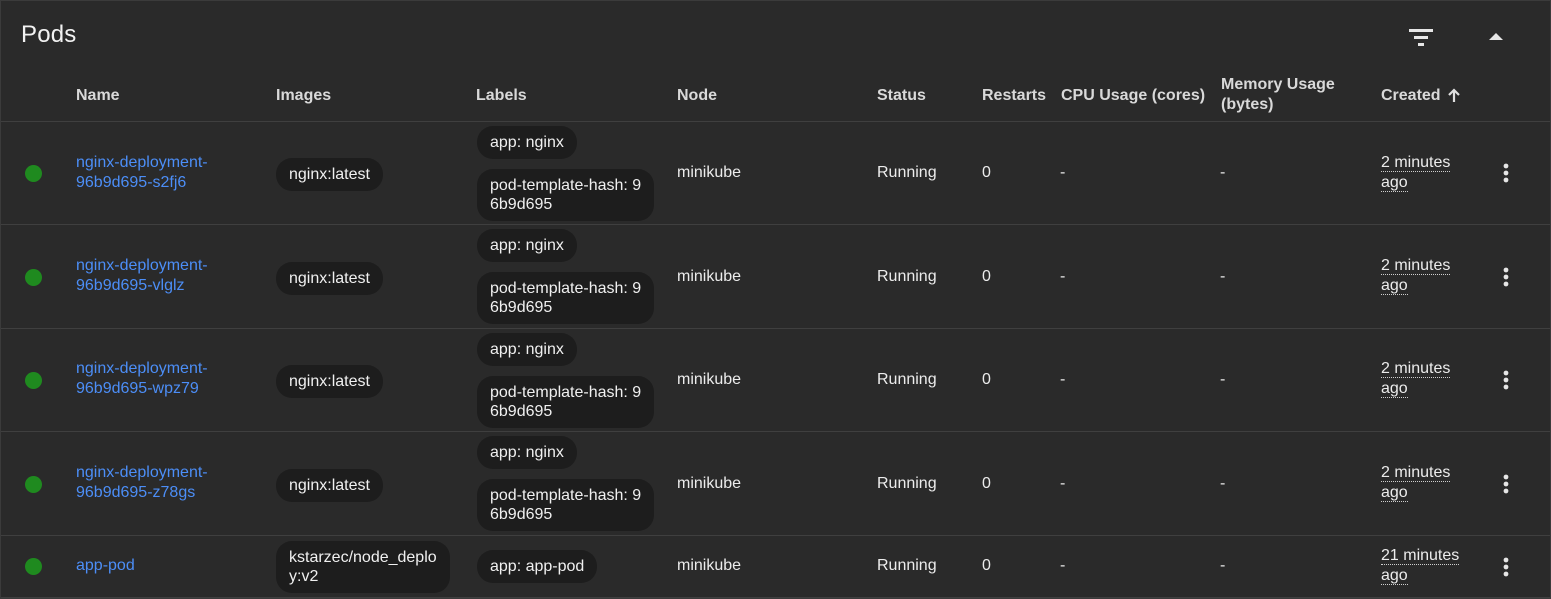 The width and height of the screenshot is (1551, 599). I want to click on column-header-node: Node, so click(697, 95).